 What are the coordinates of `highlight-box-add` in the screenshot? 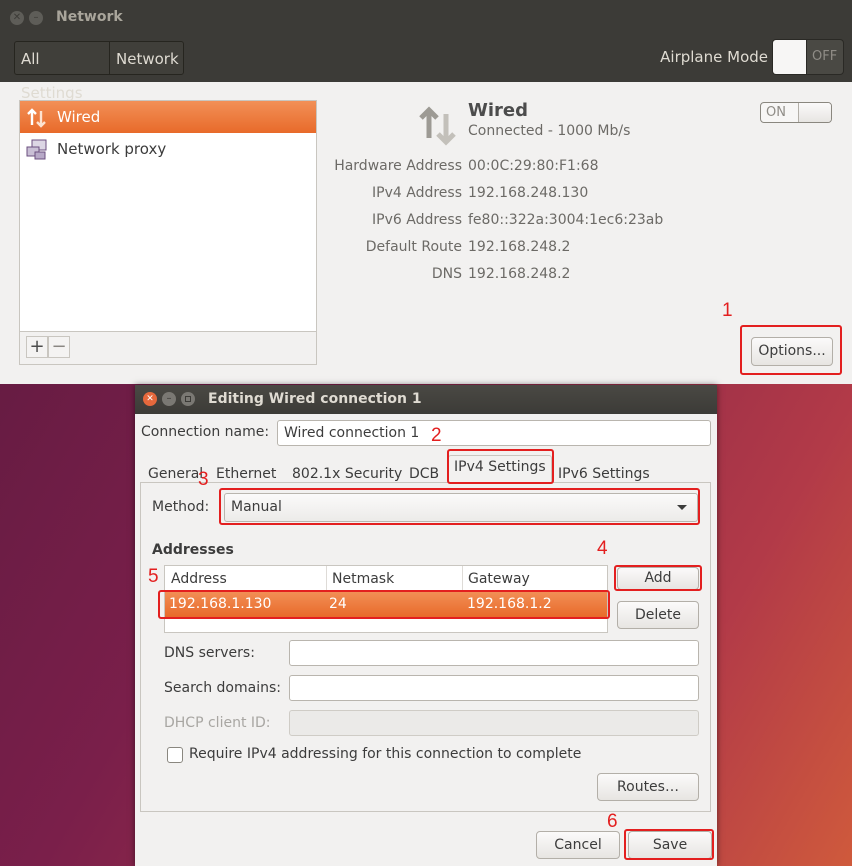 It's located at (658, 578).